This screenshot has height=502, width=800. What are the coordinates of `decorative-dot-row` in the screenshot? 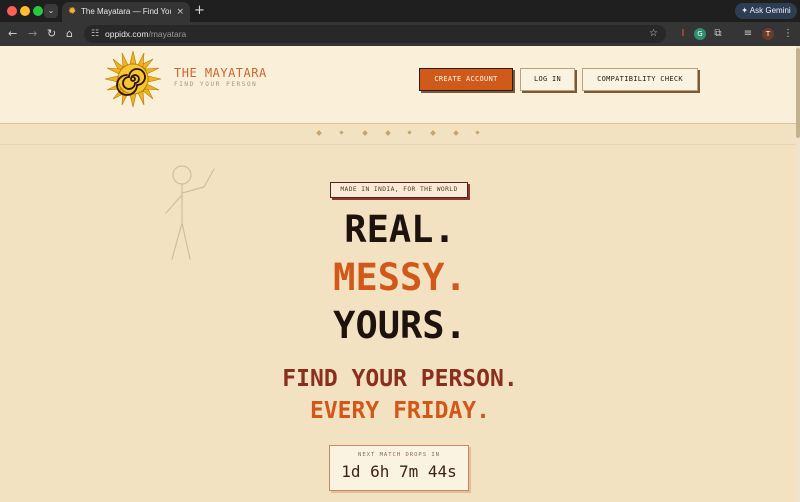 It's located at (400, 133).